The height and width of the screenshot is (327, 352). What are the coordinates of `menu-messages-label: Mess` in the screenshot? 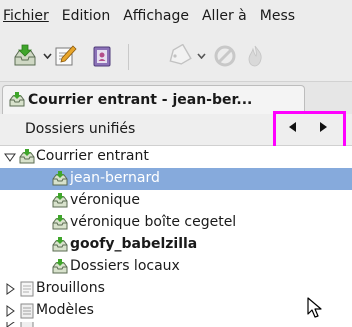 It's located at (277, 16).